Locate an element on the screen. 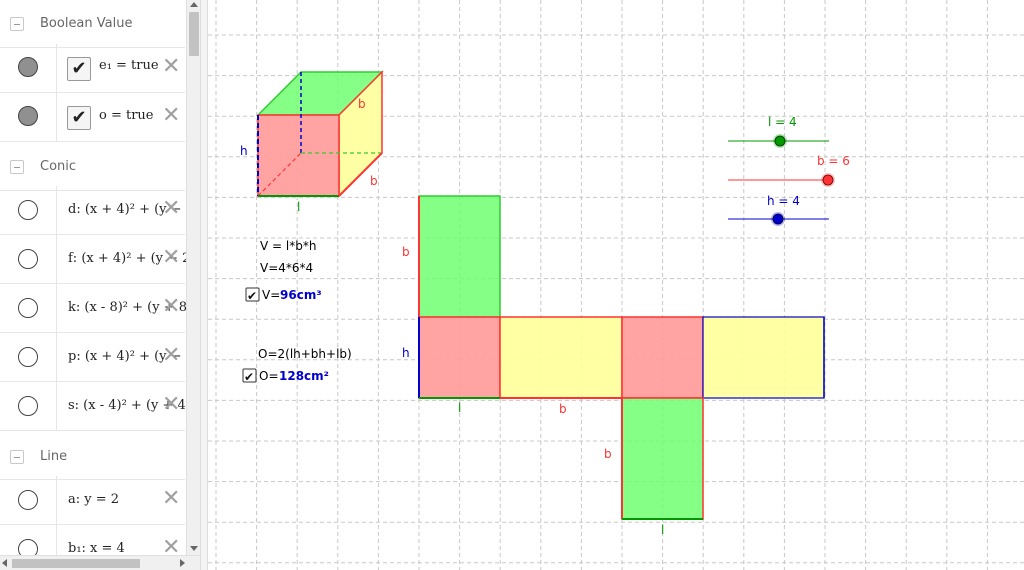  scroll-left-arrow-icon is located at coordinates (4, 563).